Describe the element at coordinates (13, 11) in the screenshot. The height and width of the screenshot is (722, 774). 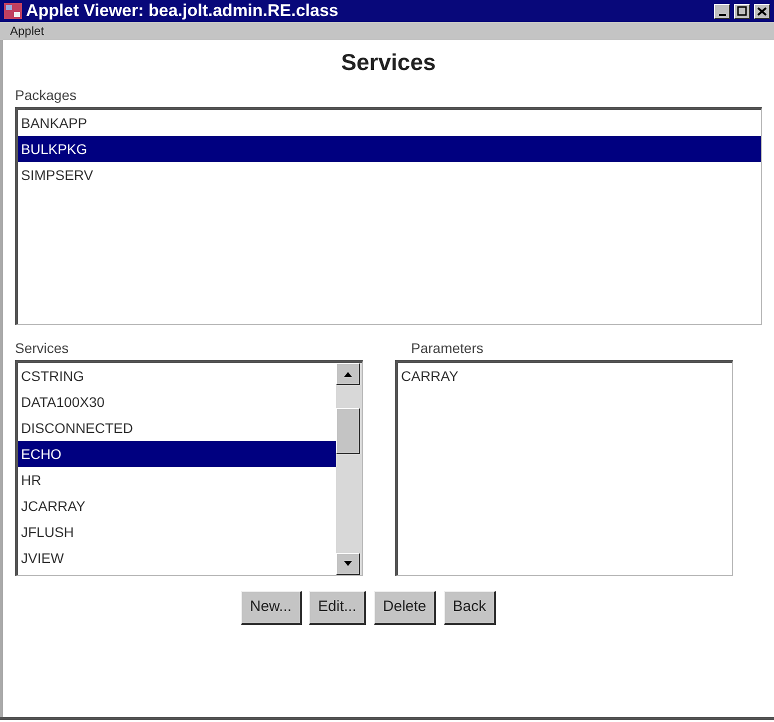
I see `applet-icon` at that location.